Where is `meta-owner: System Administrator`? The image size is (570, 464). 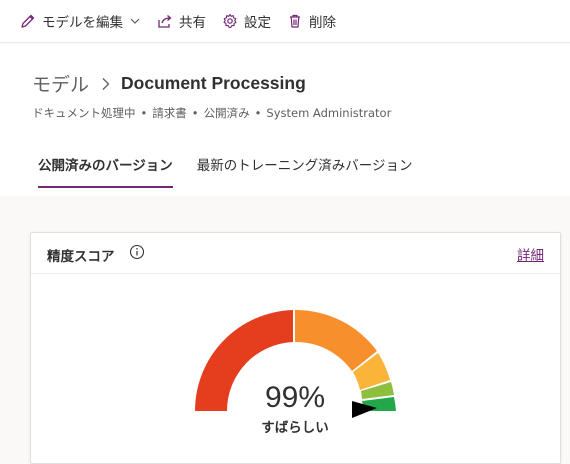
meta-owner: System Administrator is located at coordinates (329, 113).